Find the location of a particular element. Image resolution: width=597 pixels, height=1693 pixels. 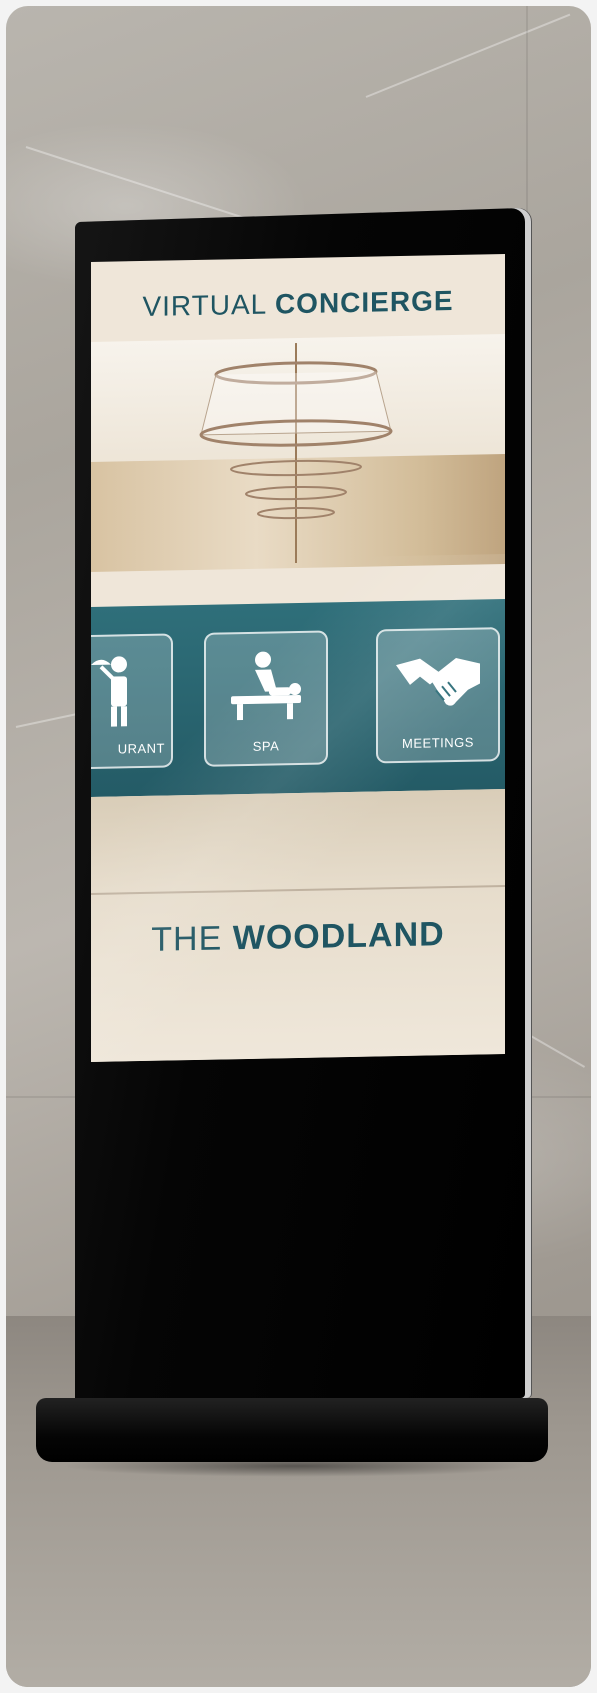

service-icon-band: URANT SPA MEETINGS is located at coordinates (298, 698).